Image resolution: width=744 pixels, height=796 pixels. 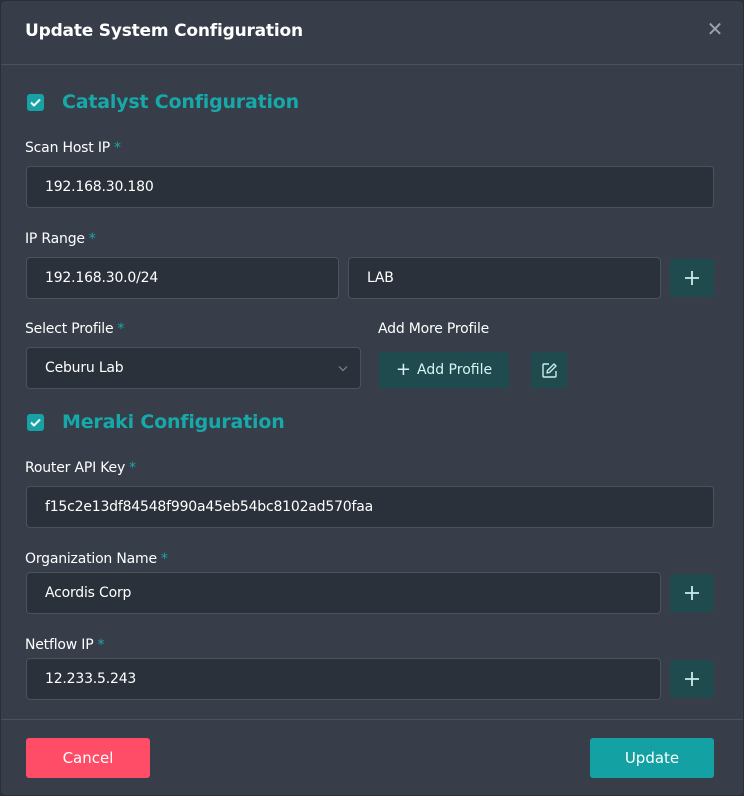 I want to click on ip-range-name-input: LAB, so click(x=504, y=278).